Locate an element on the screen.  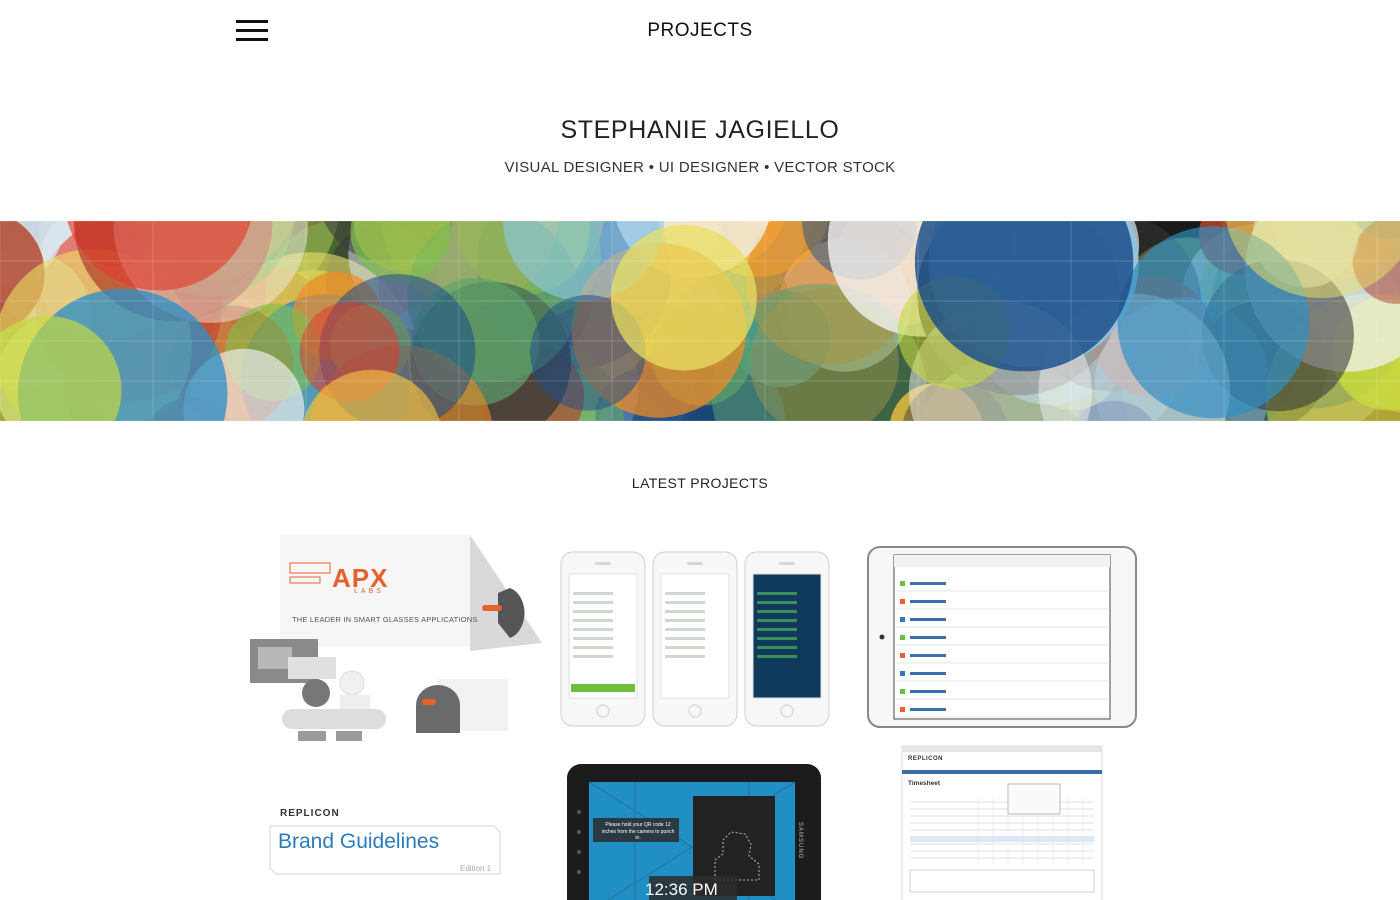
tablet-brand-label: SAMSUNG is located at coordinates (800, 841).